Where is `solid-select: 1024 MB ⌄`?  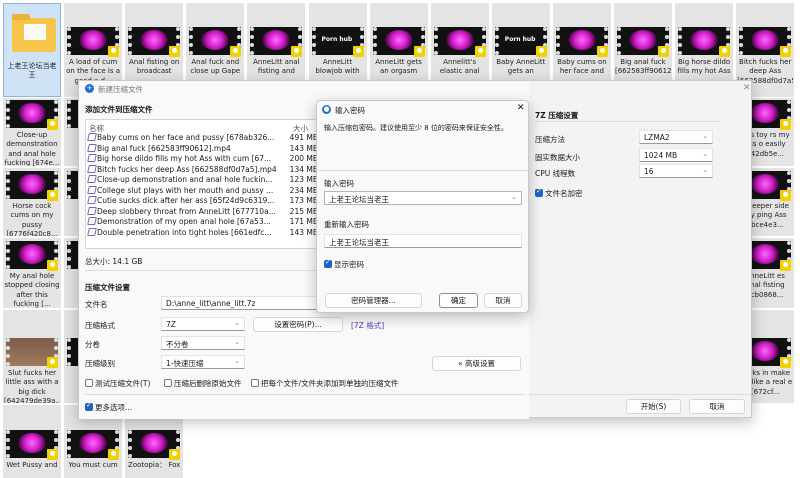
solid-select: 1024 MB ⌄ is located at coordinates (676, 155).